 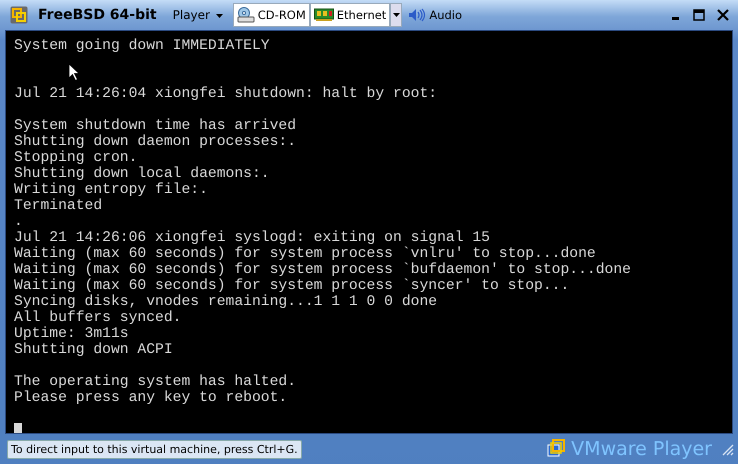 I want to click on player-menu: Player, so click(x=197, y=15).